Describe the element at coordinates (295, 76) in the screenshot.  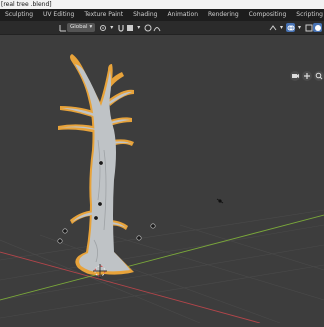
I see `camera-view-icon` at that location.